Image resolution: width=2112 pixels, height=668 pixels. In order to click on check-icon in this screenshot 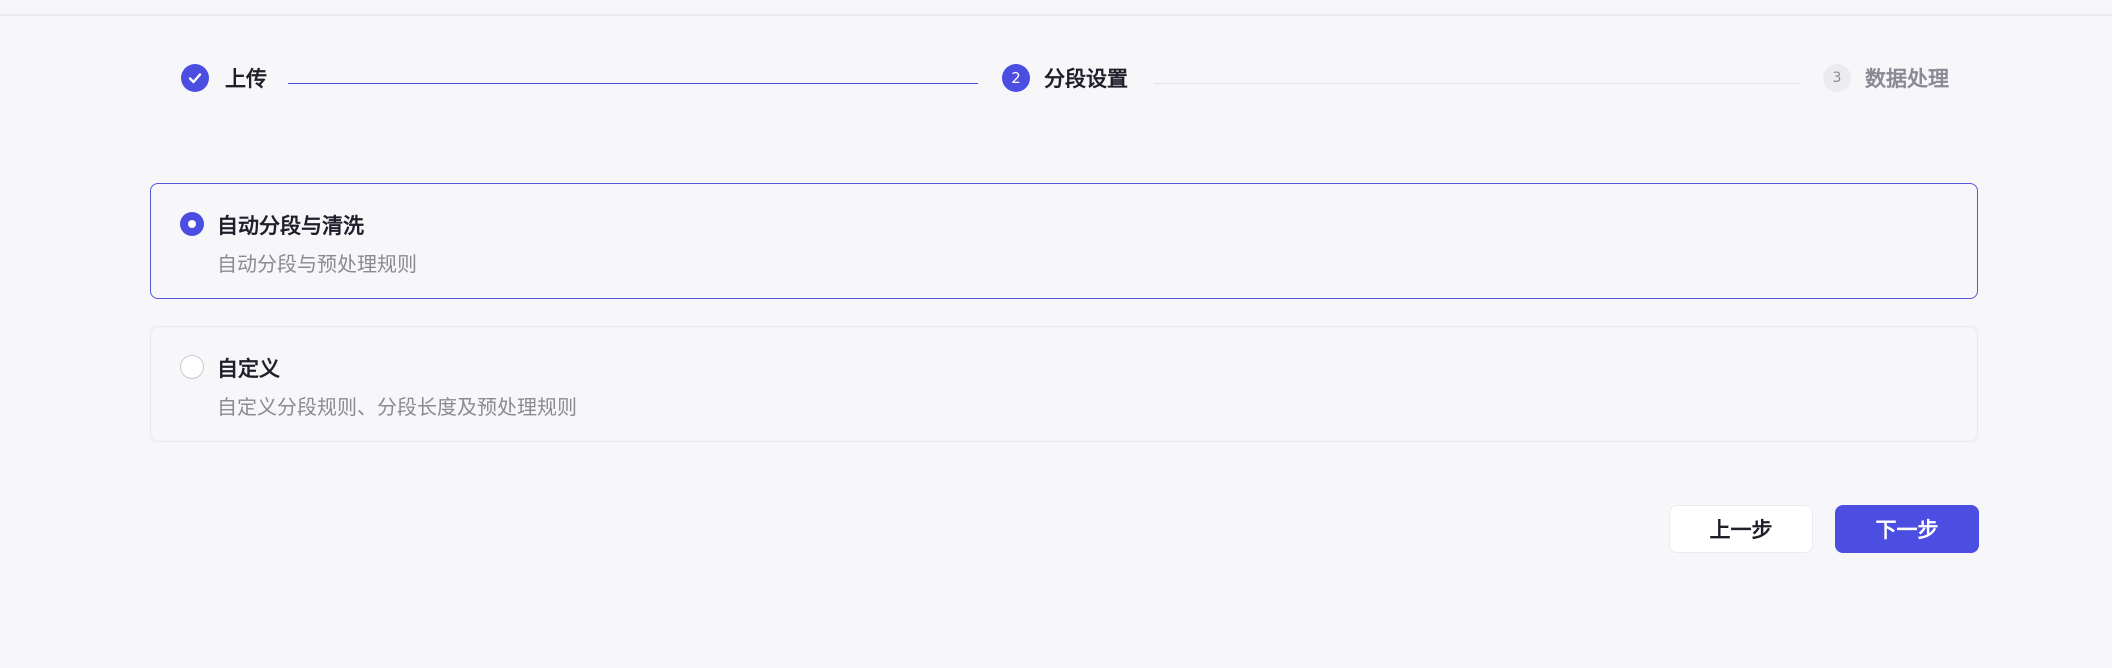, I will do `click(195, 78)`.